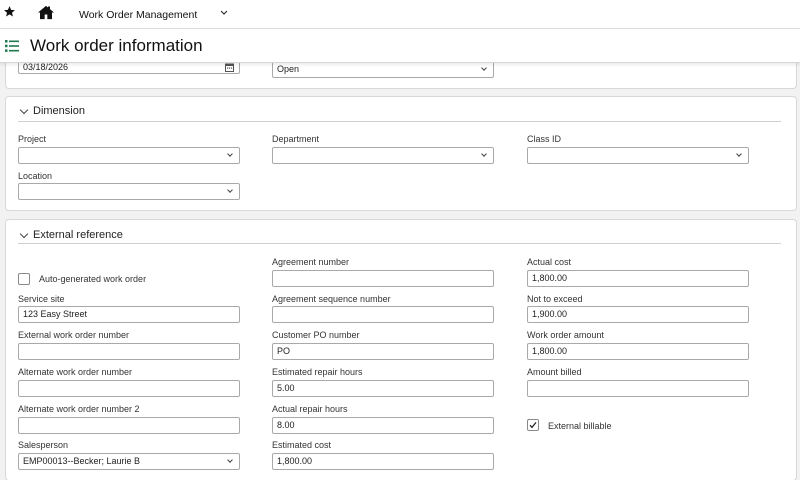 The height and width of the screenshot is (480, 800). I want to click on alternate-wo-number-2-label: Alternate work order number 2, so click(79, 409).